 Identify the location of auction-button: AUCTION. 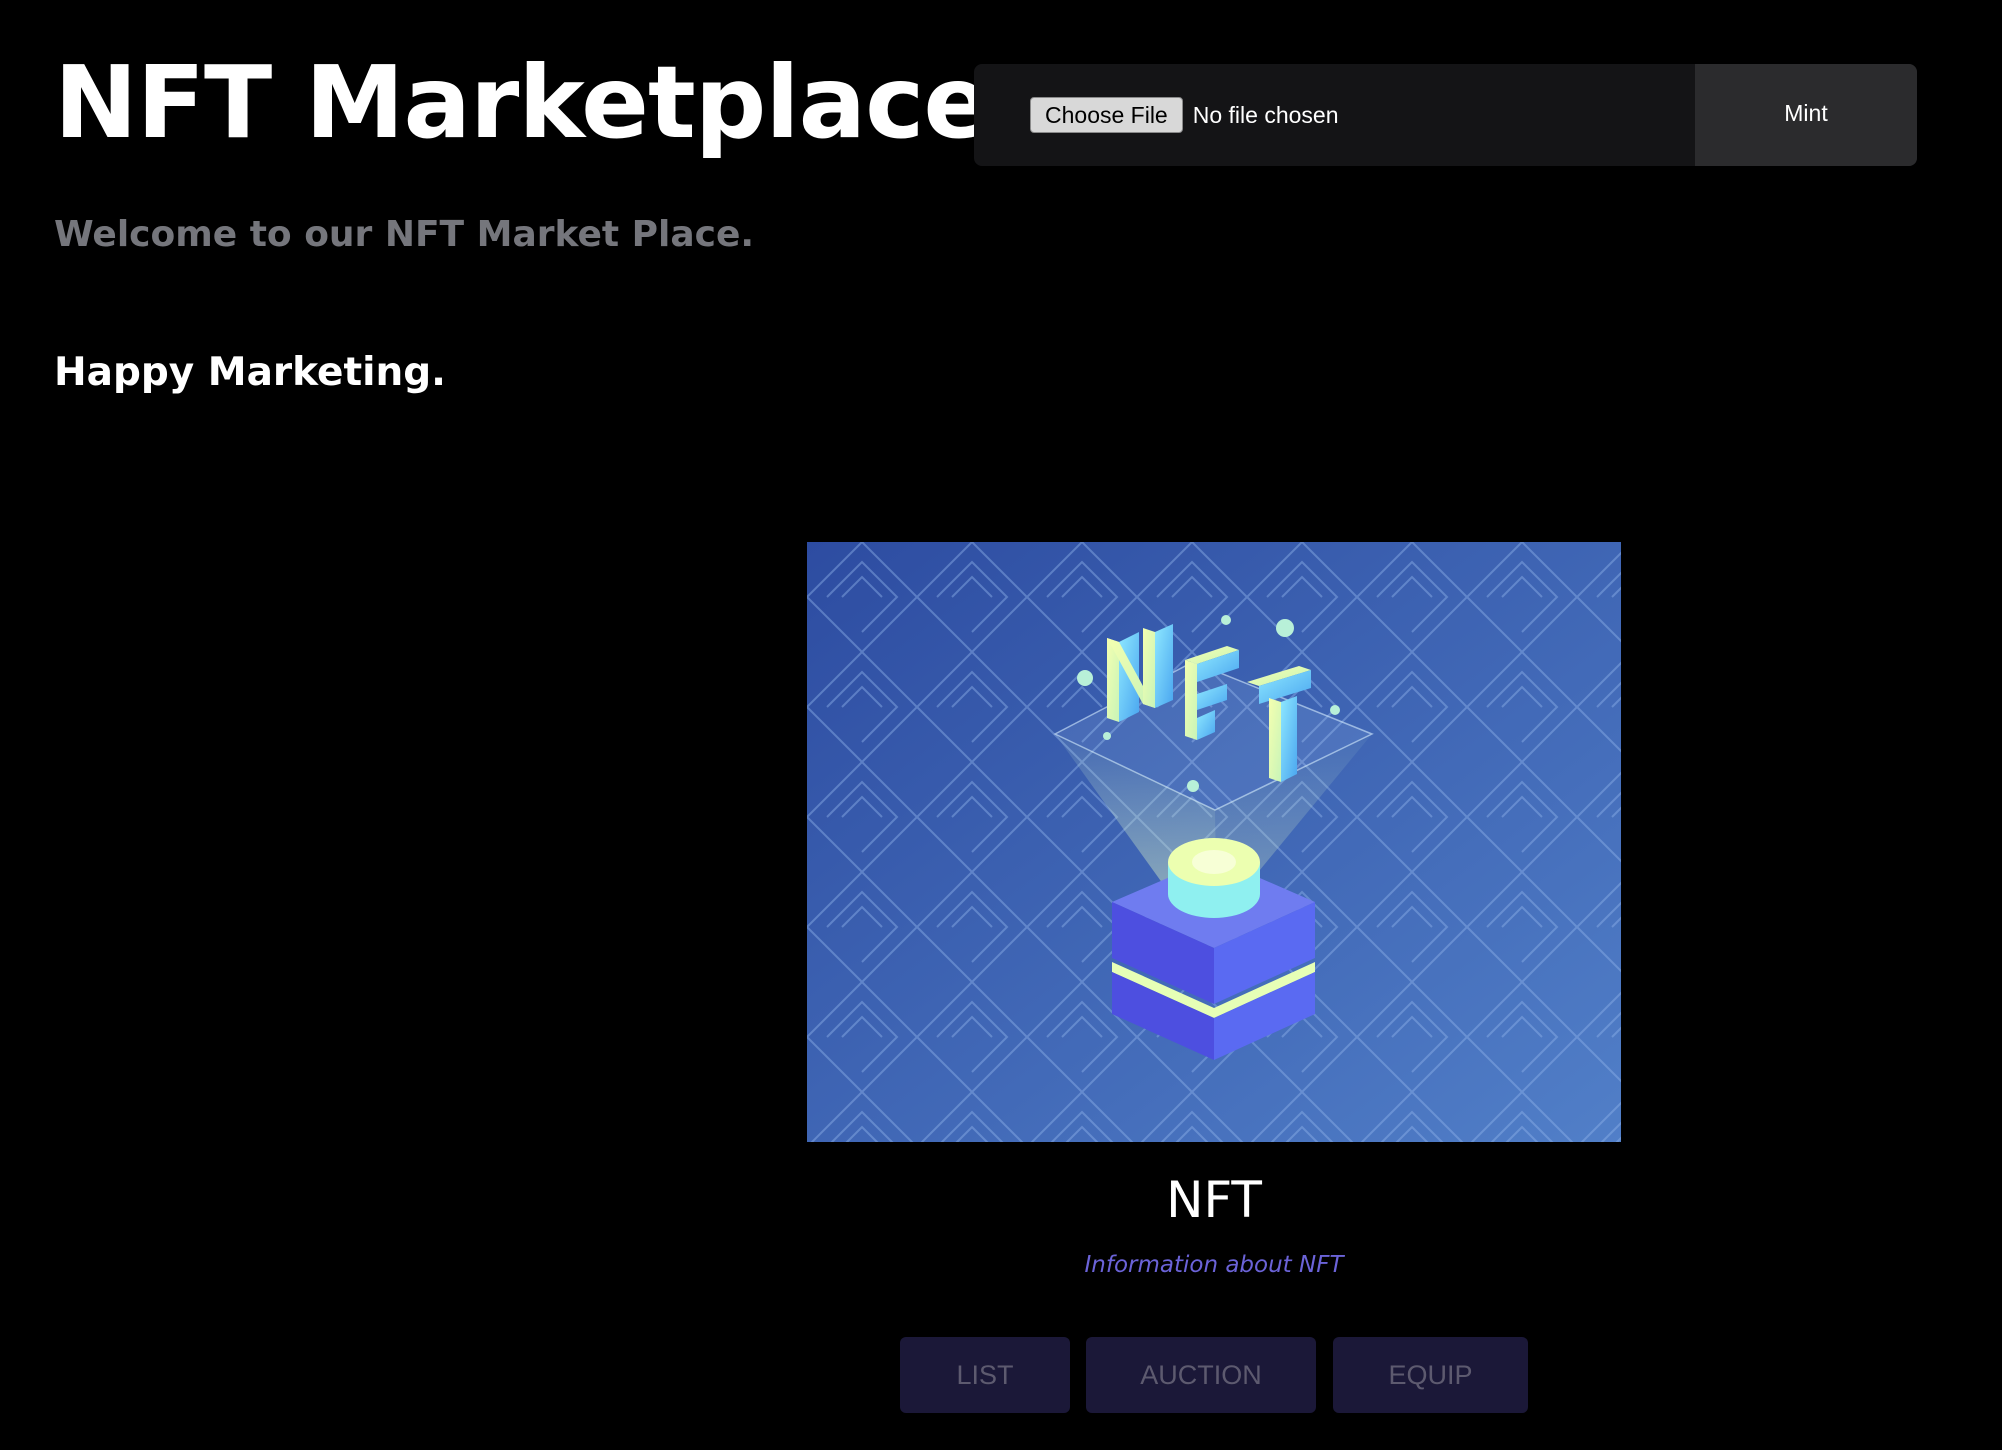
(1201, 1375).